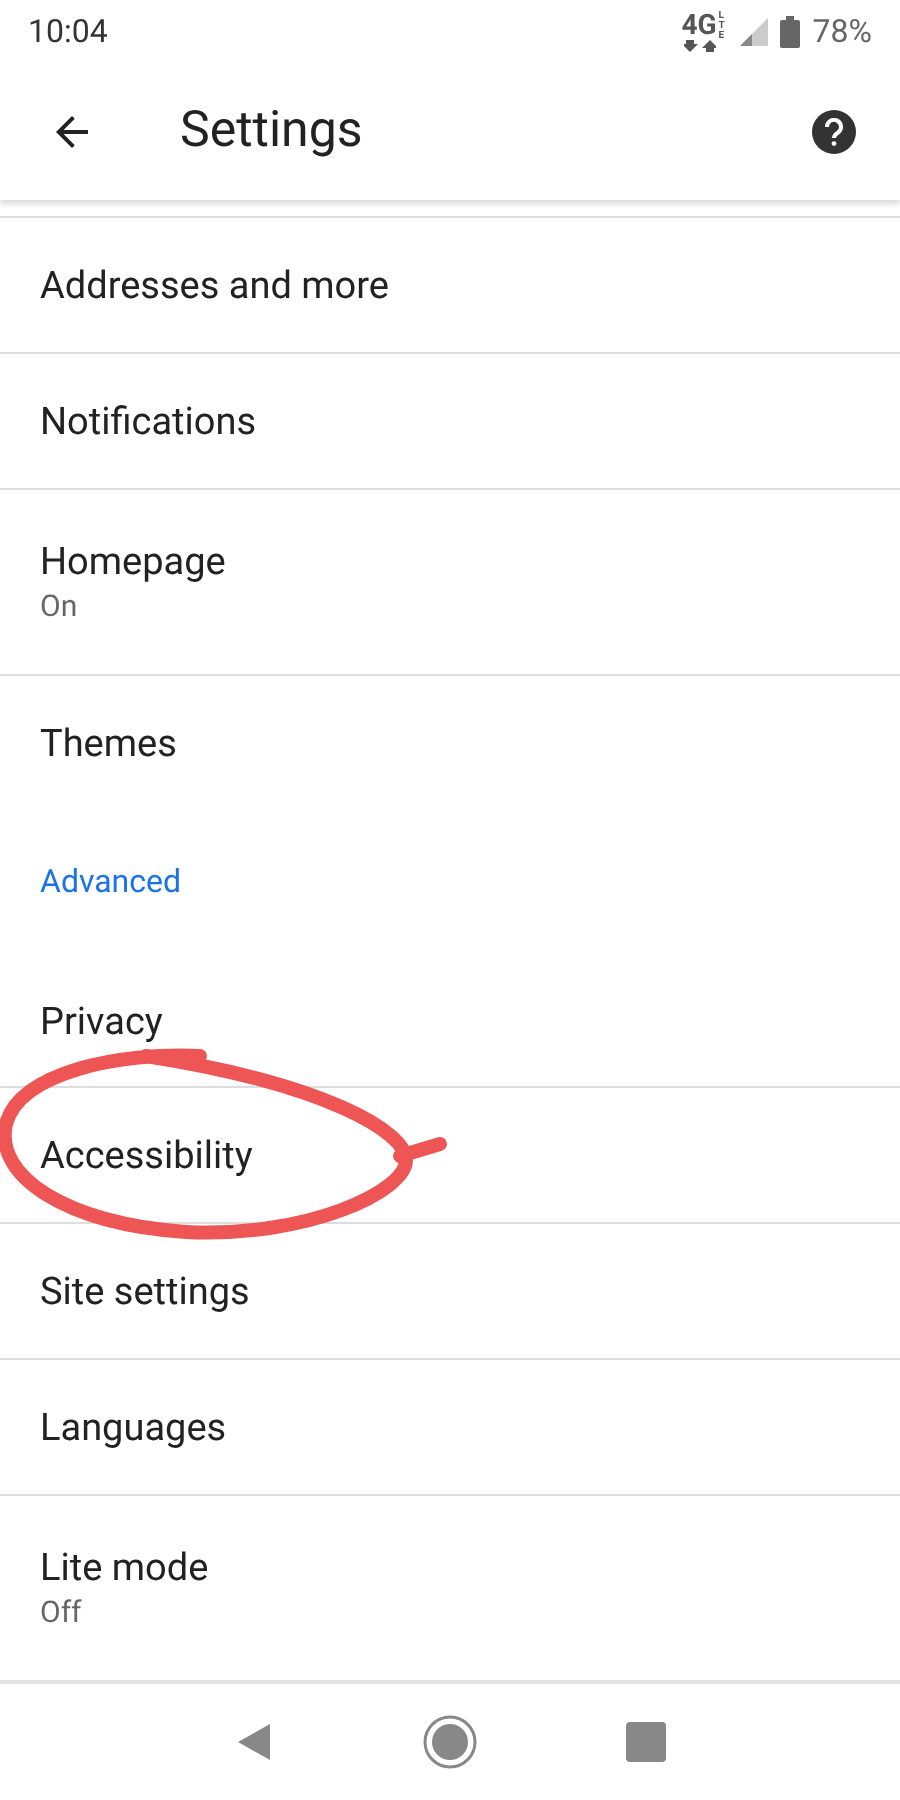 The image size is (900, 1800). What do you see at coordinates (60, 606) in the screenshot?
I see `item-summary: On` at bounding box center [60, 606].